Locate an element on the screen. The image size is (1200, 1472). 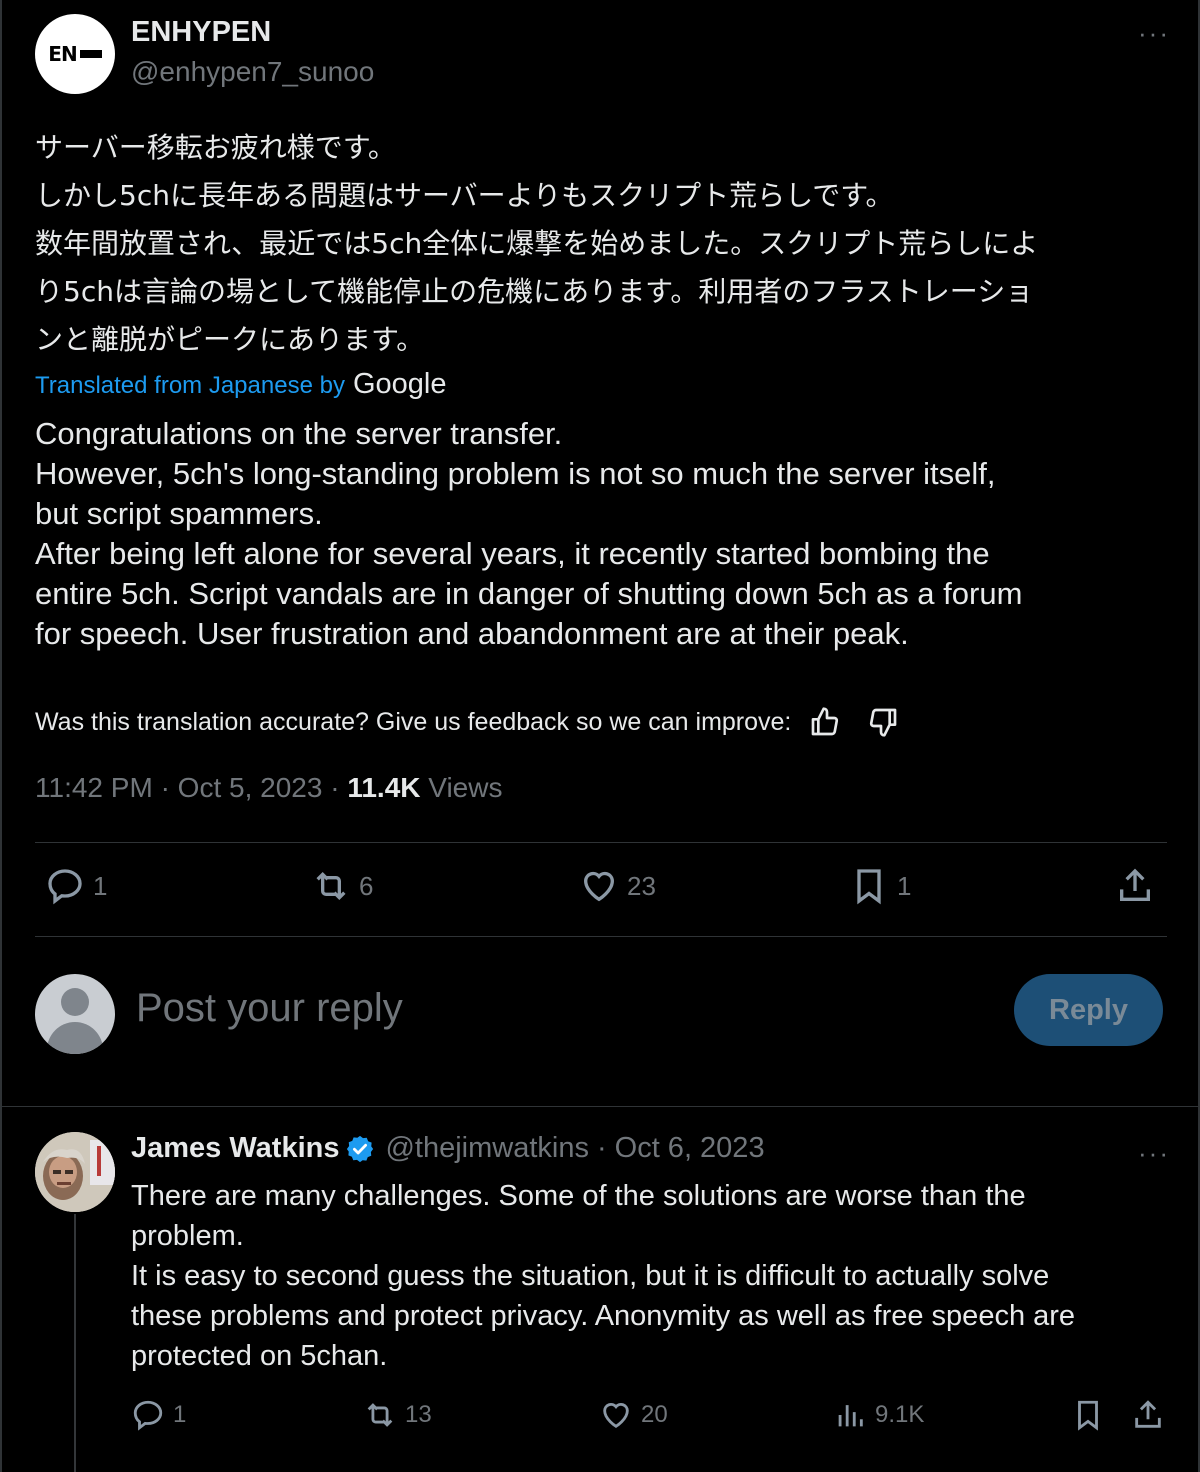
tweet-actions: 1 6 23 1 is located at coordinates (601, 890).